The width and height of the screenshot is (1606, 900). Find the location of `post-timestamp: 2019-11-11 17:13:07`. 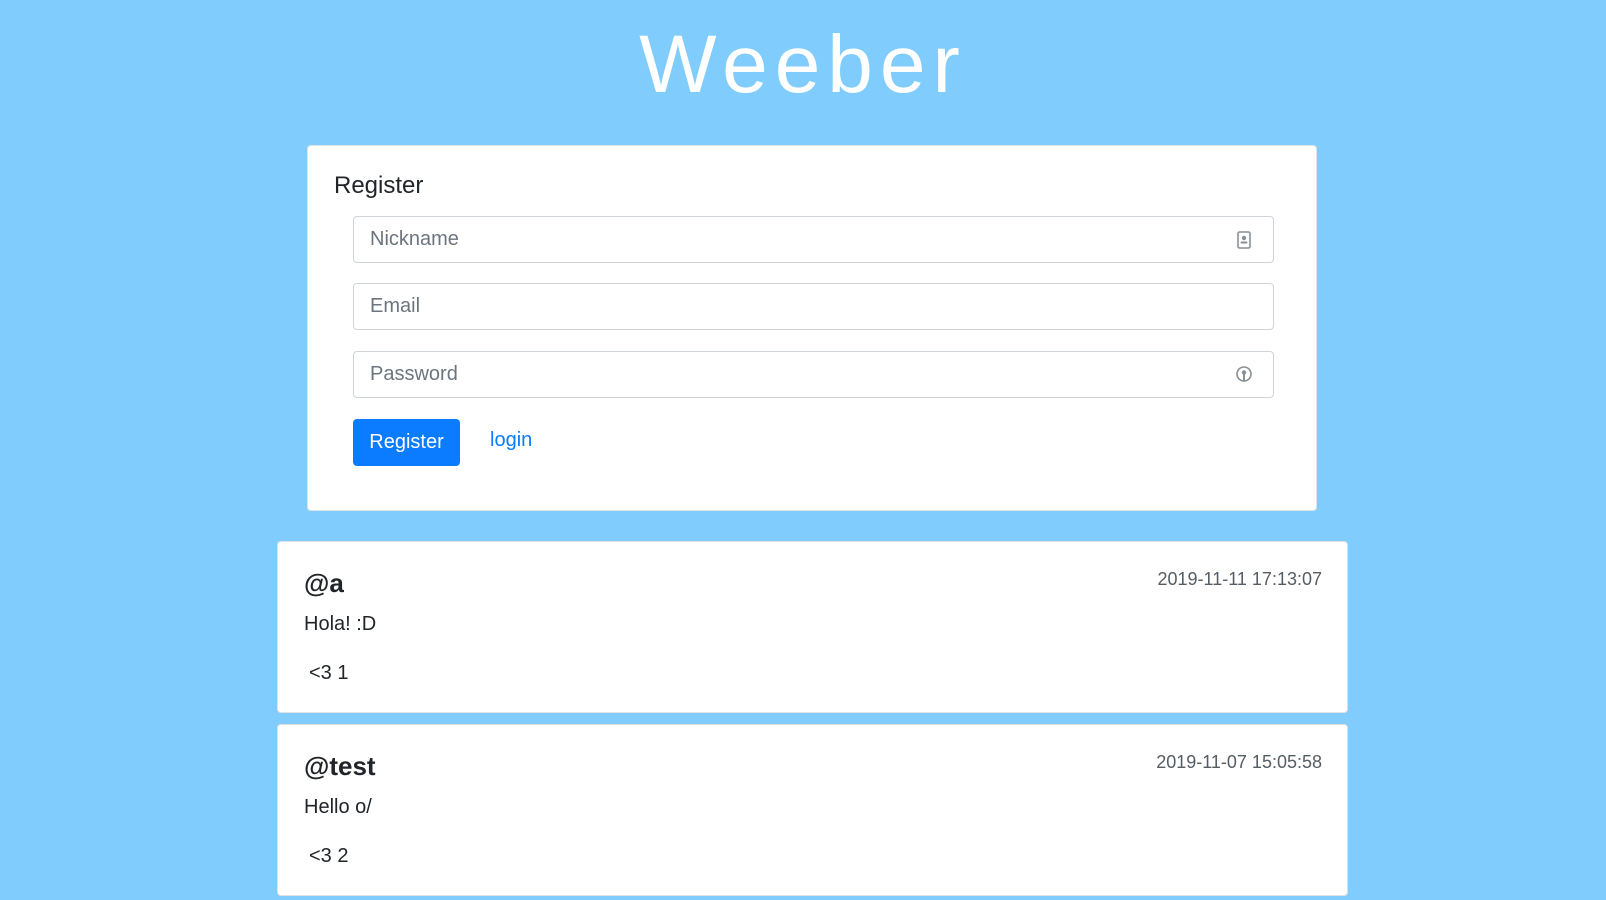

post-timestamp: 2019-11-11 17:13:07 is located at coordinates (1239, 579).